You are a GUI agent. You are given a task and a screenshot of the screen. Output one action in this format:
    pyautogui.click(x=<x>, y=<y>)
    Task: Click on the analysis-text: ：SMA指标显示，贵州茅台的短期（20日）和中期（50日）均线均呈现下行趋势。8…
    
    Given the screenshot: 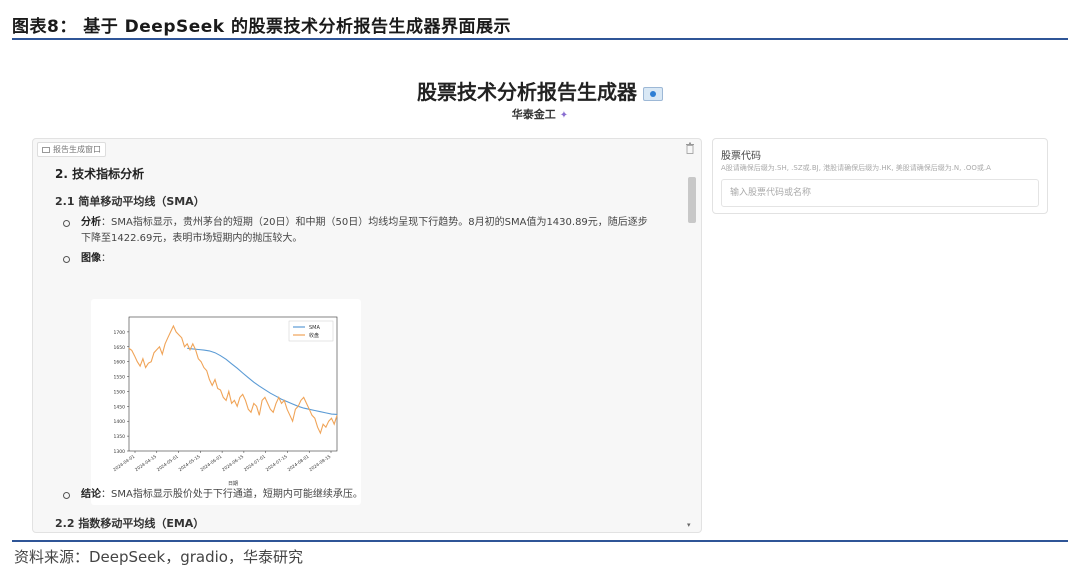 What is the action you would take?
    pyautogui.click(x=364, y=230)
    